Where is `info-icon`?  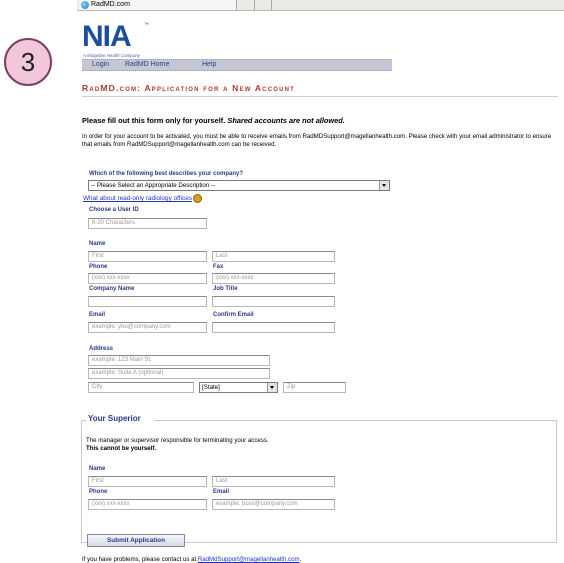 info-icon is located at coordinates (197, 198).